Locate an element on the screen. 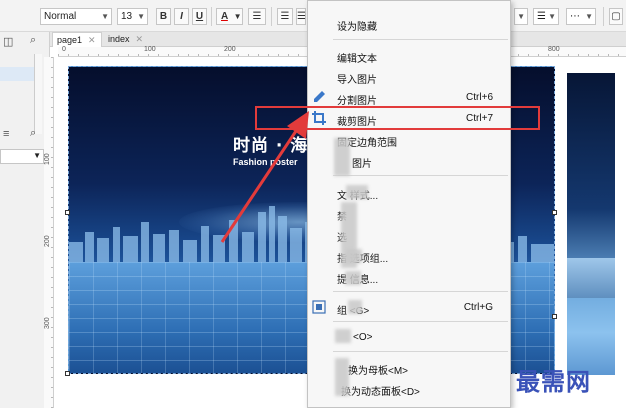  poster-title: 时尚 · 海 is located at coordinates (271, 146).